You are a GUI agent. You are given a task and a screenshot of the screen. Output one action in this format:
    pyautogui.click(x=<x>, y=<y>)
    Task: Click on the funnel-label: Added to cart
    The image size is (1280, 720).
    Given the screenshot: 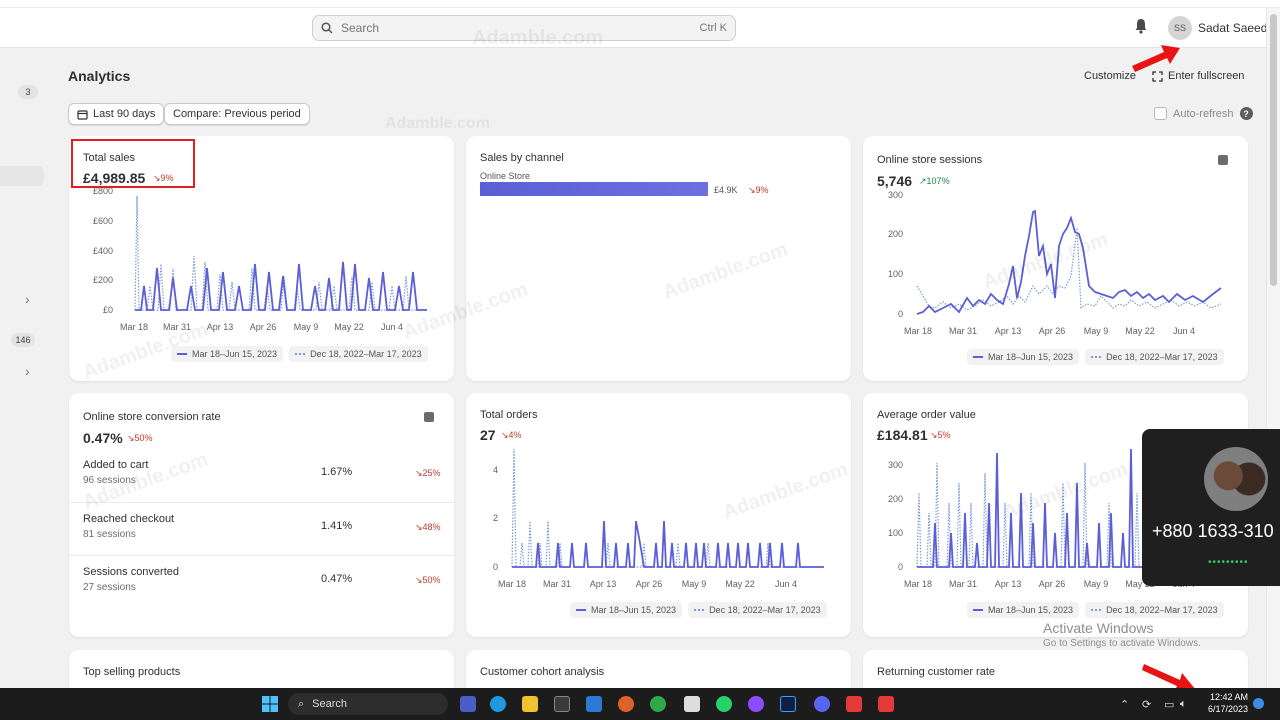 What is the action you would take?
    pyautogui.click(x=116, y=465)
    